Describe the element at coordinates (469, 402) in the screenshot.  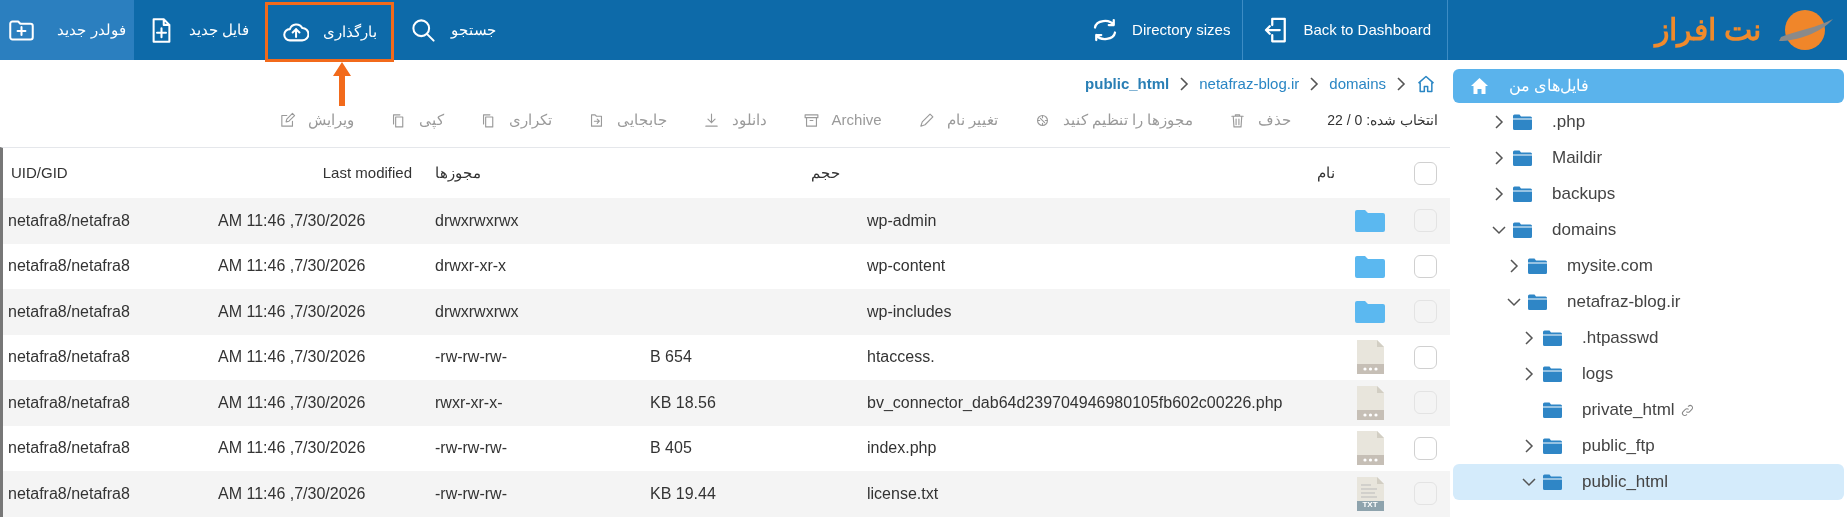
I see `permissions-cell: rwxr-xr-x-` at that location.